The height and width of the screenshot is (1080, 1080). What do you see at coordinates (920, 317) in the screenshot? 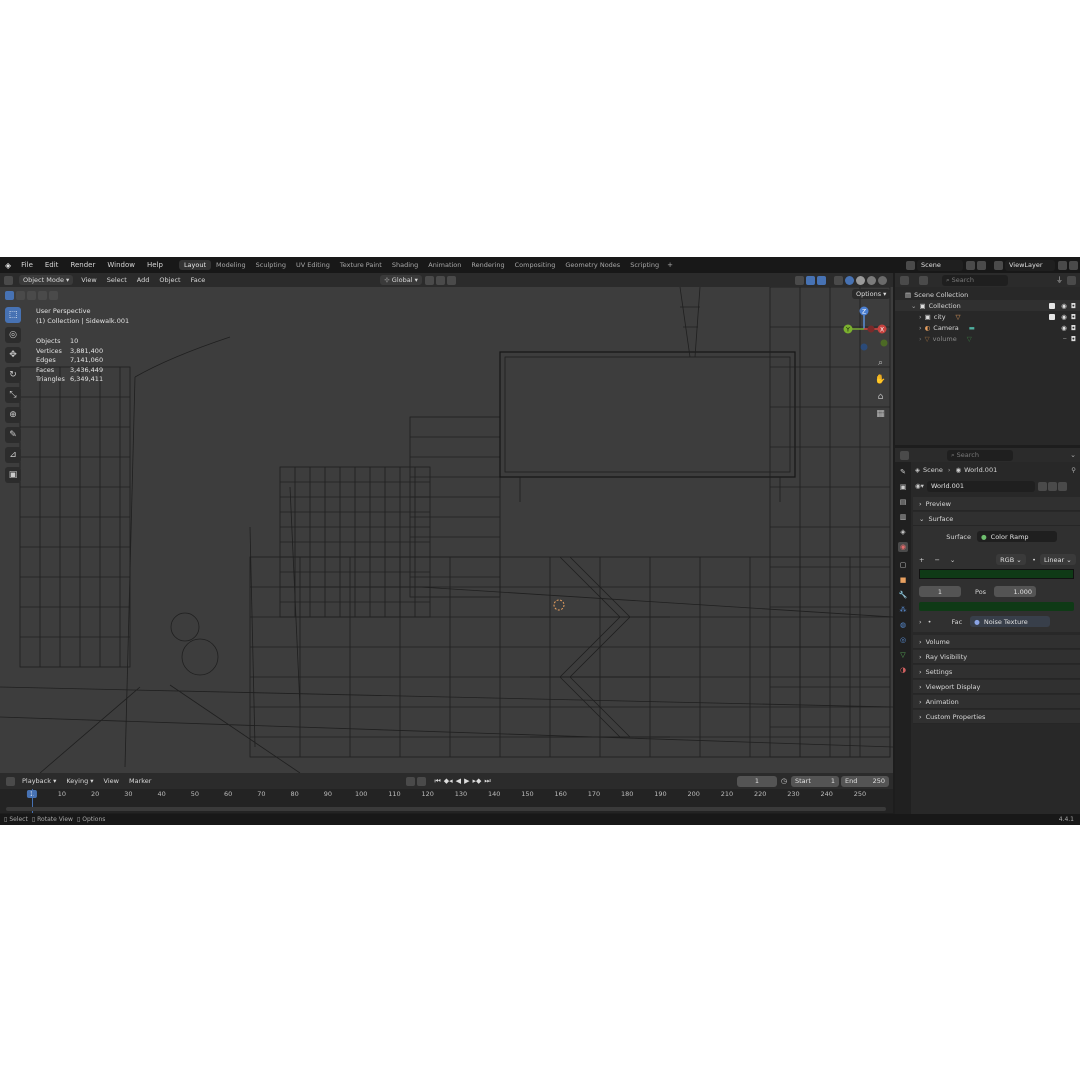
I see `expand-arrow-icon: ›` at bounding box center [920, 317].